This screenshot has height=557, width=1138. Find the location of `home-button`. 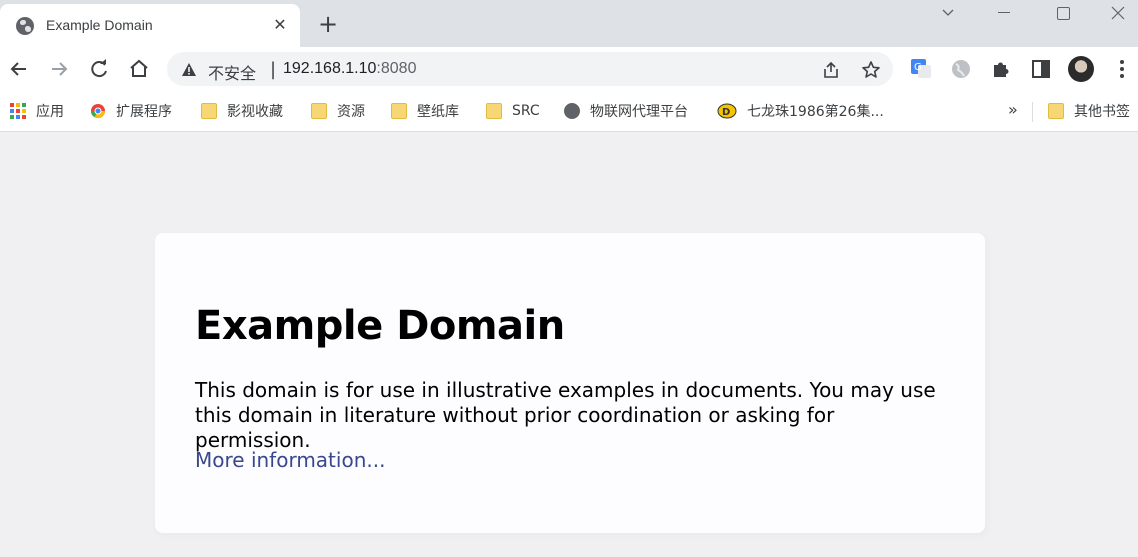

home-button is located at coordinates (139, 69).